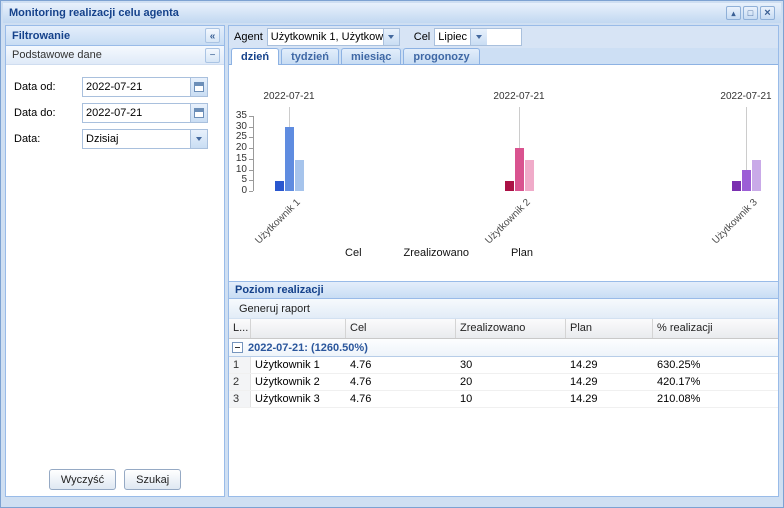  I want to click on close-icon, so click(767, 13).